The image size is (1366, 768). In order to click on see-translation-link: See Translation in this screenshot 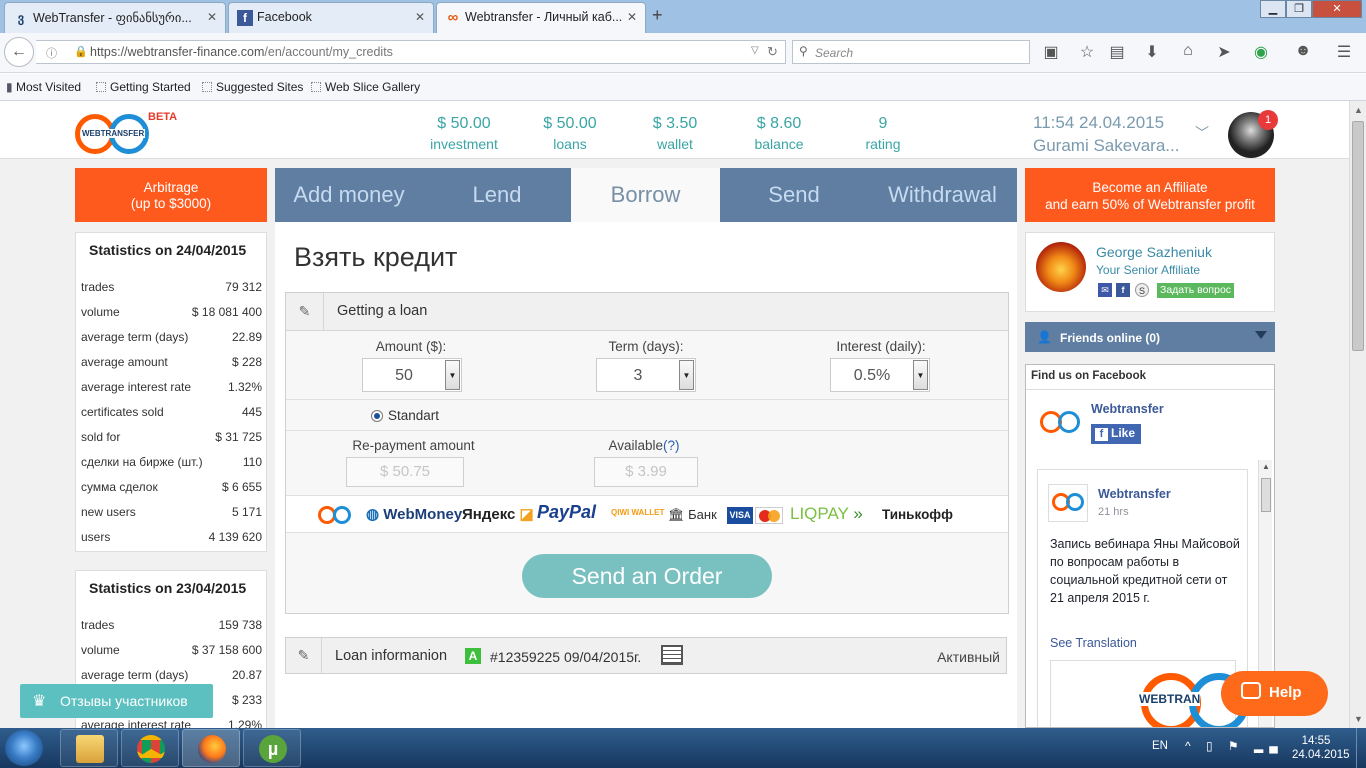, I will do `click(1093, 643)`.